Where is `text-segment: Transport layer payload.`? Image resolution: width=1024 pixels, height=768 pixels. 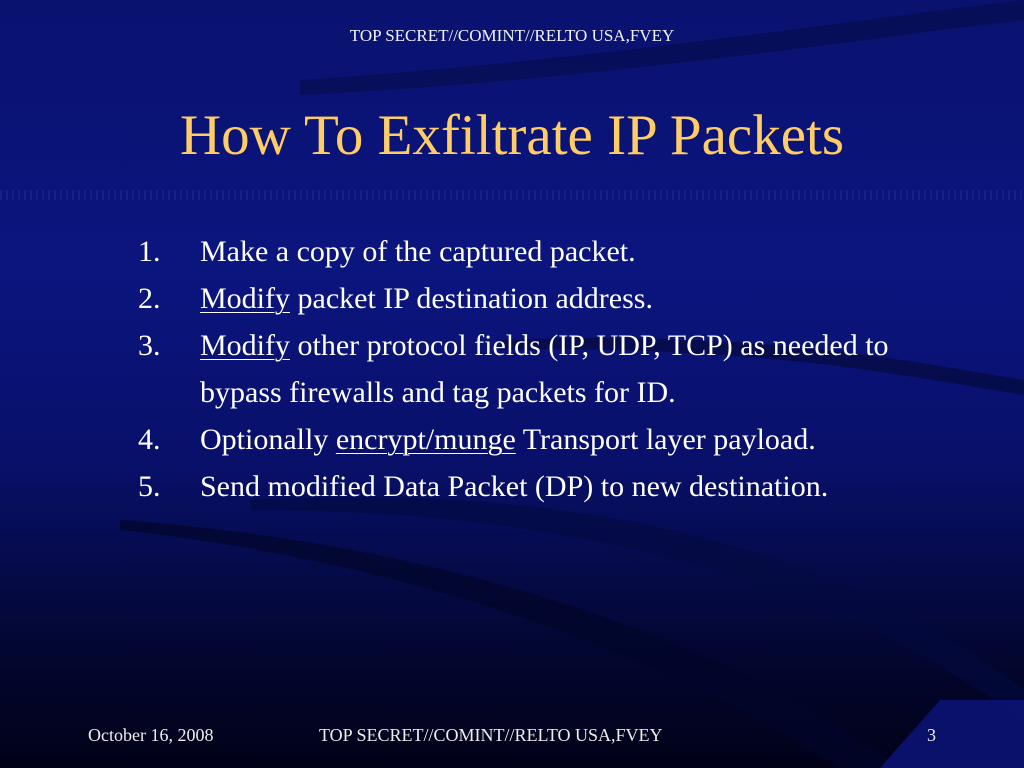
text-segment: Transport layer payload. is located at coordinates (665, 439).